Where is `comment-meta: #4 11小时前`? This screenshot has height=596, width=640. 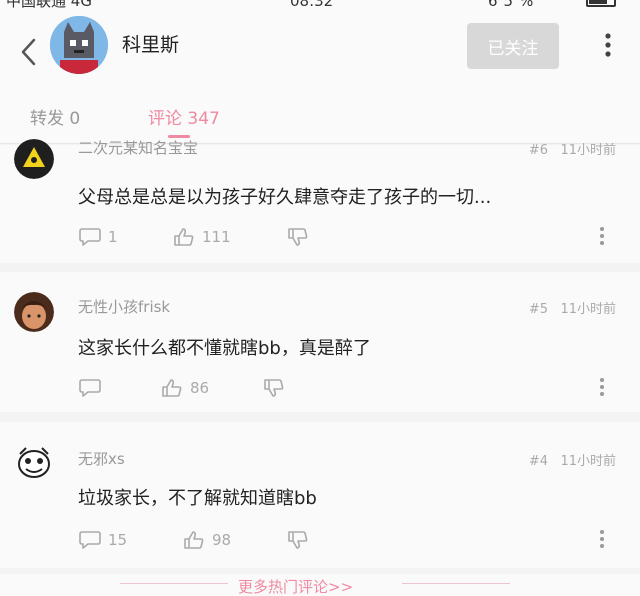
comment-meta: #4 11小时前 is located at coordinates (572, 459).